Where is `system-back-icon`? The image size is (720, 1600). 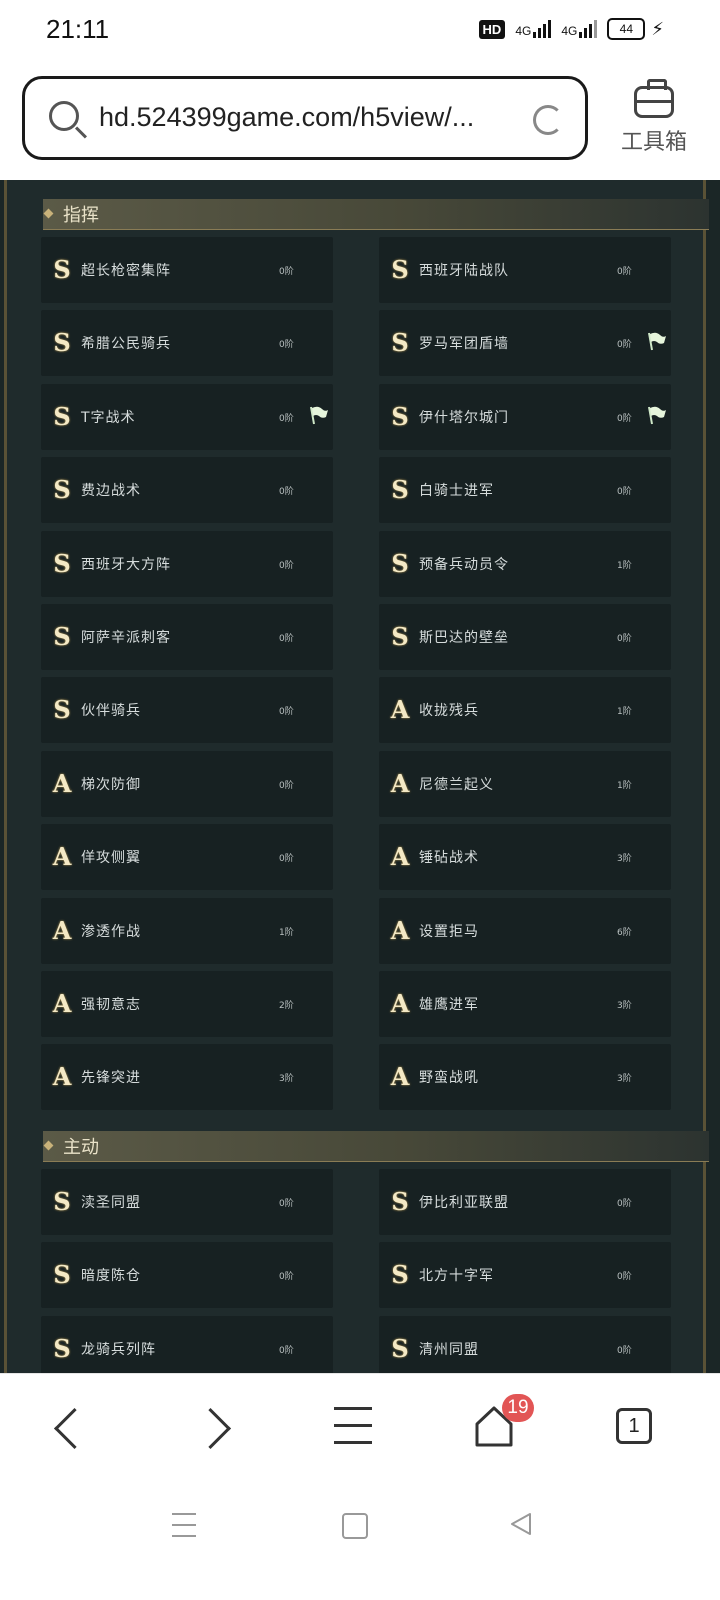
system-back-icon is located at coordinates (521, 1524).